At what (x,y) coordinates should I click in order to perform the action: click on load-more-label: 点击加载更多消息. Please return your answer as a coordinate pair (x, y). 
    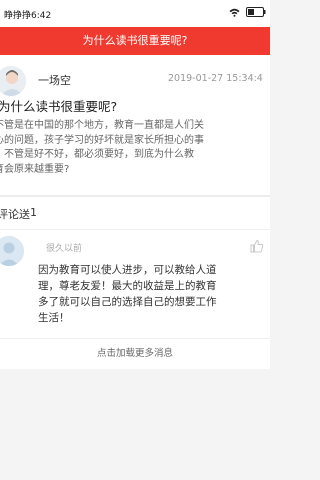
    Looking at the image, I should click on (134, 353).